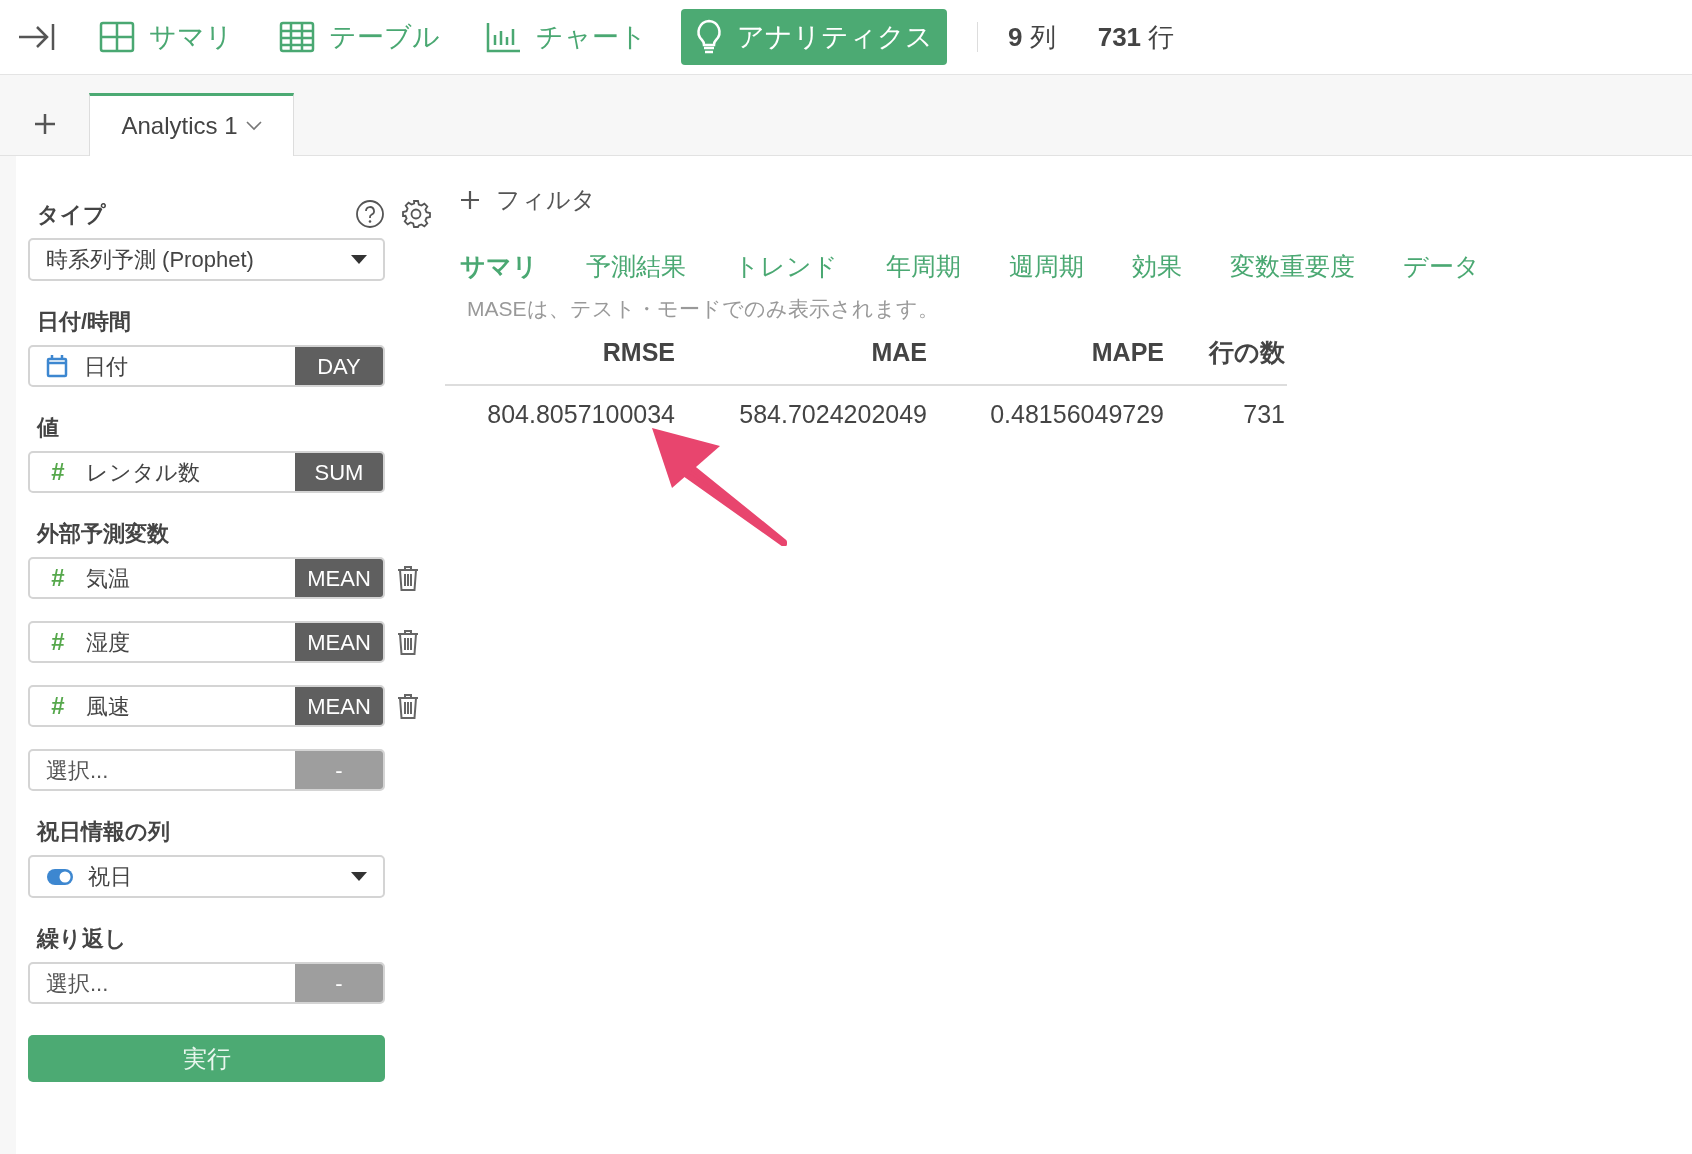 This screenshot has height=1154, width=1692. Describe the element at coordinates (1225, 357) in the screenshot. I see `column-header: 行の数` at that location.